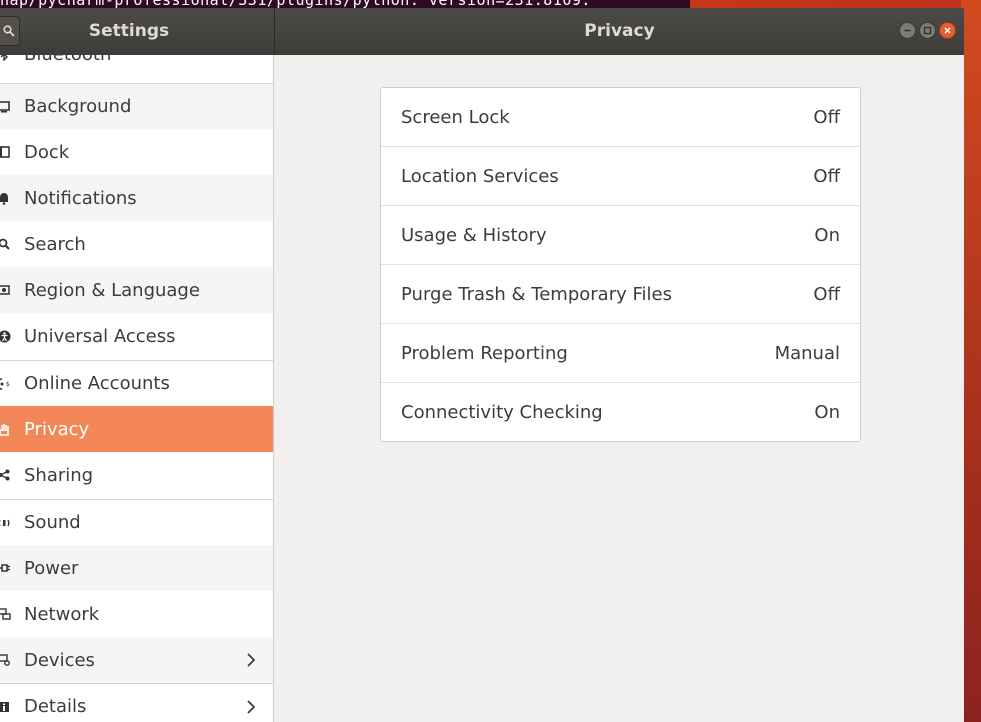 The width and height of the screenshot is (981, 722). What do you see at coordinates (78, 106) in the screenshot?
I see `sidebar-item-label: Background` at bounding box center [78, 106].